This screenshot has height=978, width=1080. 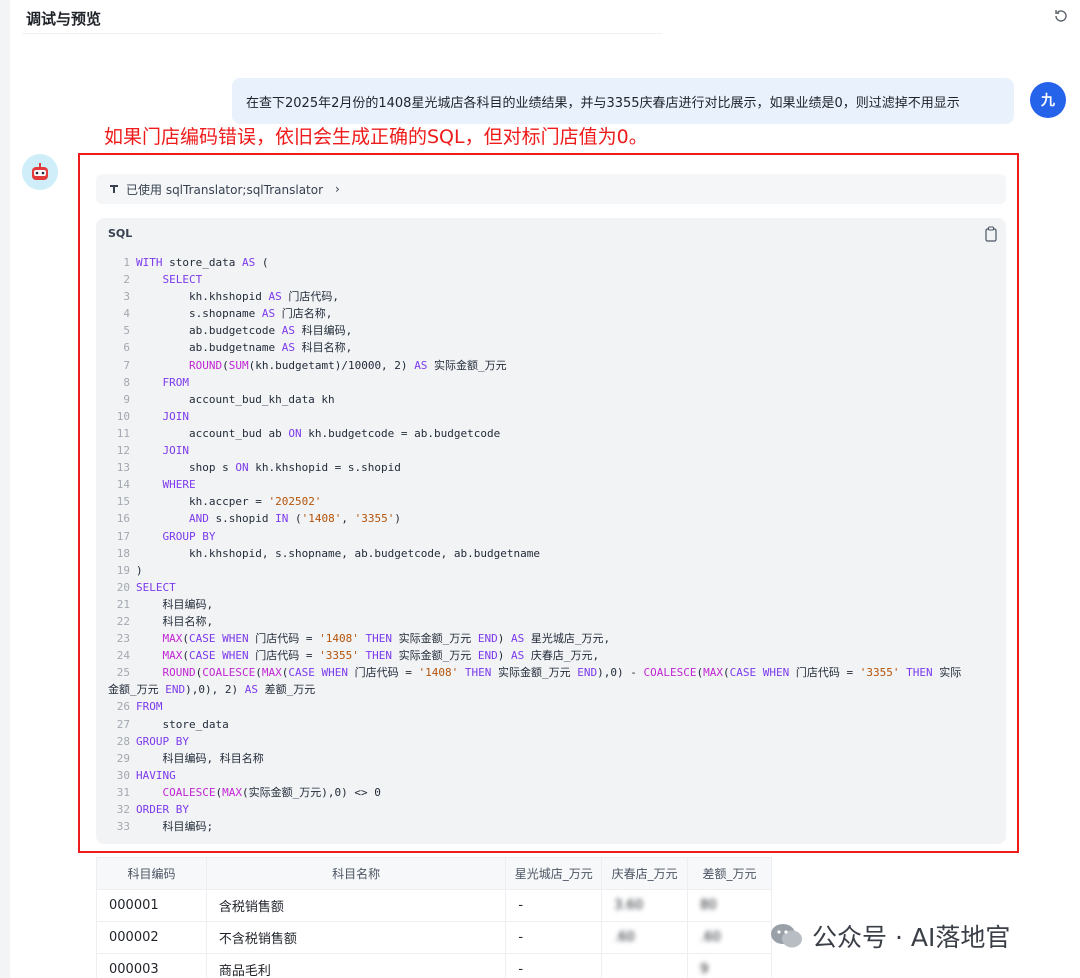 I want to click on code-line: 19), so click(x=551, y=570).